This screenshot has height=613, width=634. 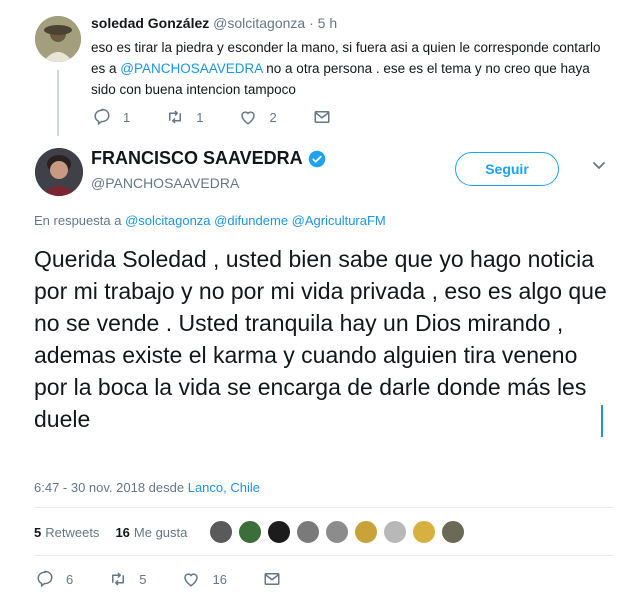 I want to click on direct-message-button, so click(x=328, y=117).